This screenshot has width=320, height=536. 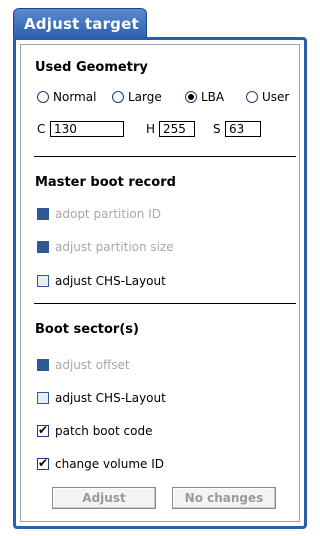 I want to click on adjust-button: Adjust, so click(x=104, y=498).